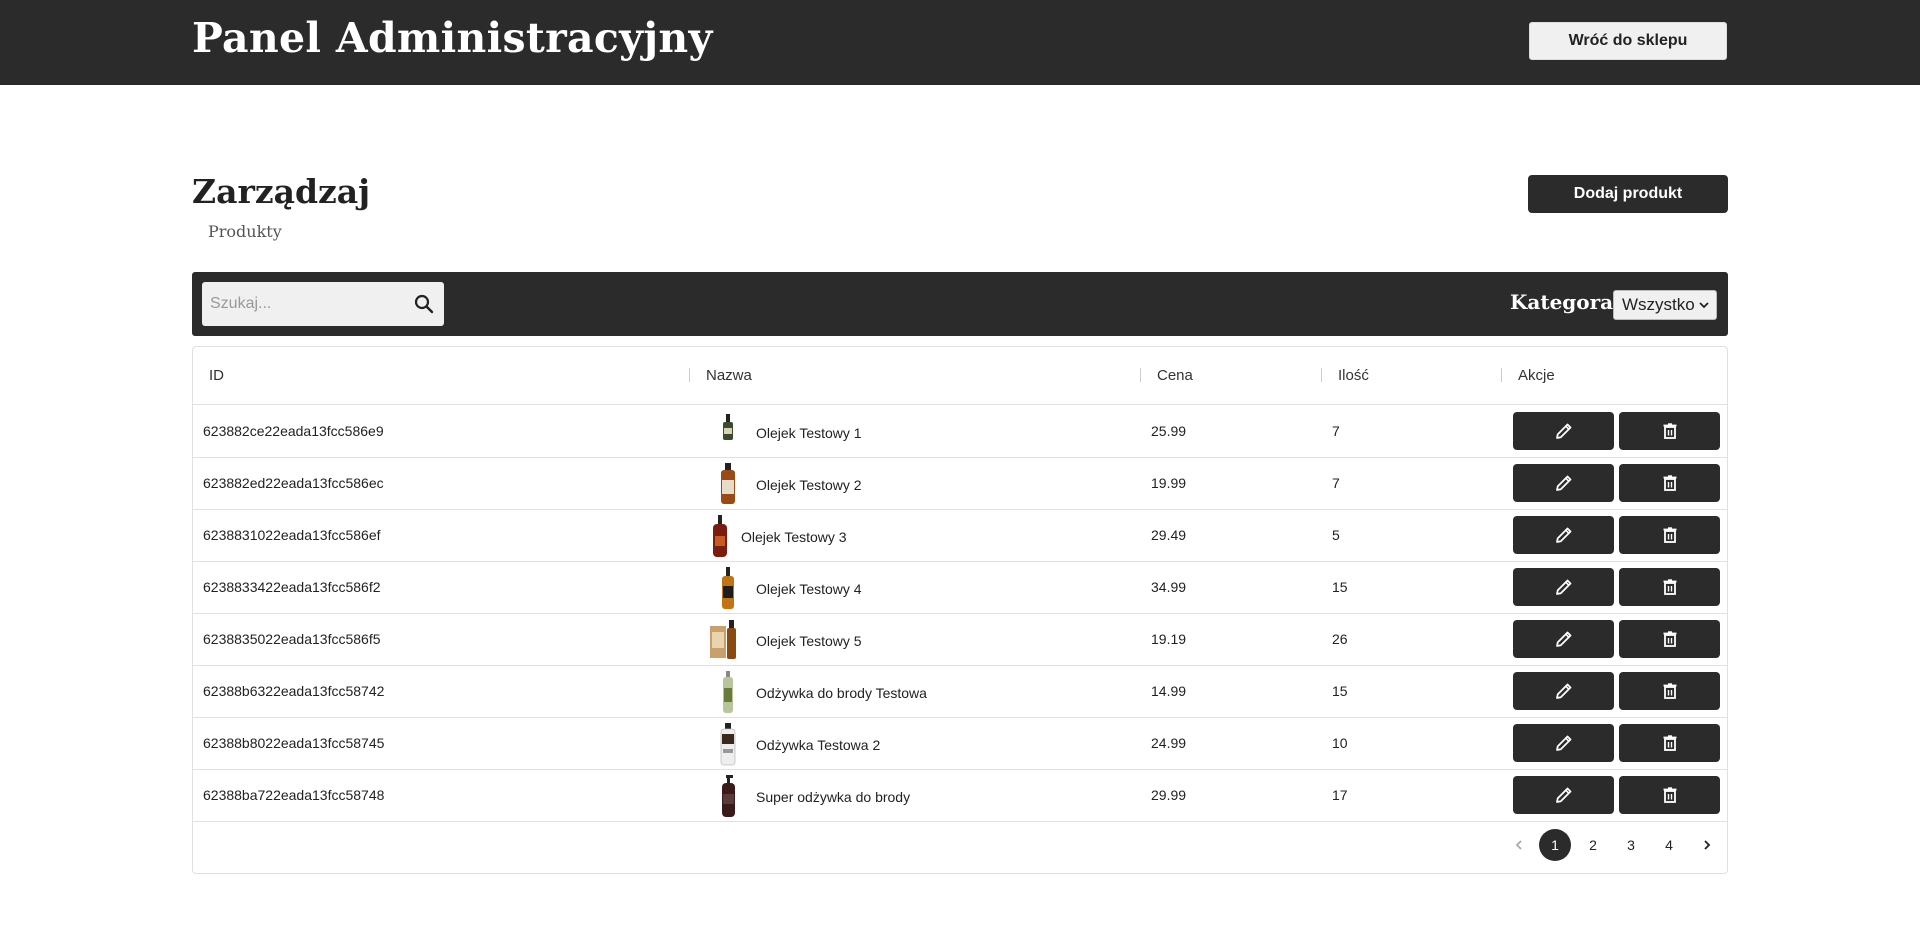 The height and width of the screenshot is (940, 1920). I want to click on product-price: 34.99, so click(1169, 587).